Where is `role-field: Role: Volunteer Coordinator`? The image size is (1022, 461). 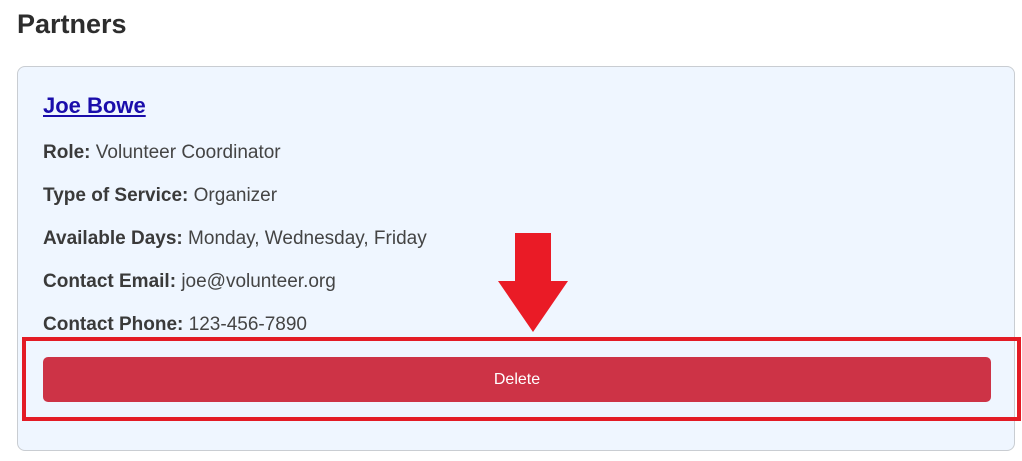
role-field: Role: Volunteer Coordinator is located at coordinates (162, 153).